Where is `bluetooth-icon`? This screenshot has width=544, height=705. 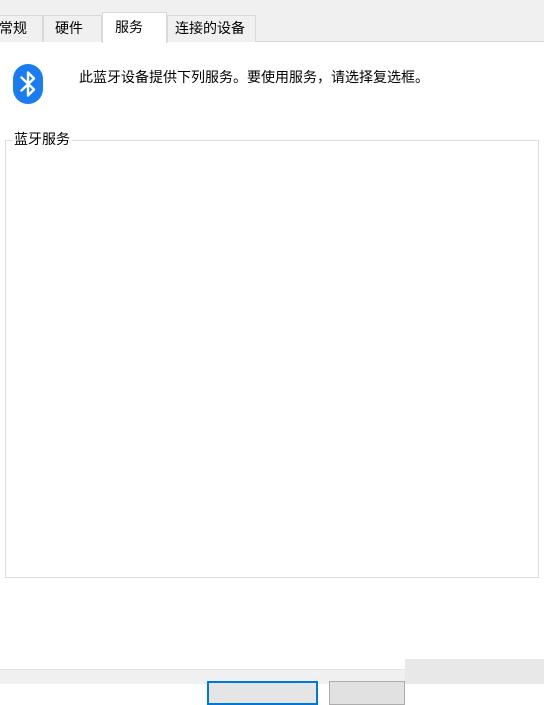
bluetooth-icon is located at coordinates (28, 84).